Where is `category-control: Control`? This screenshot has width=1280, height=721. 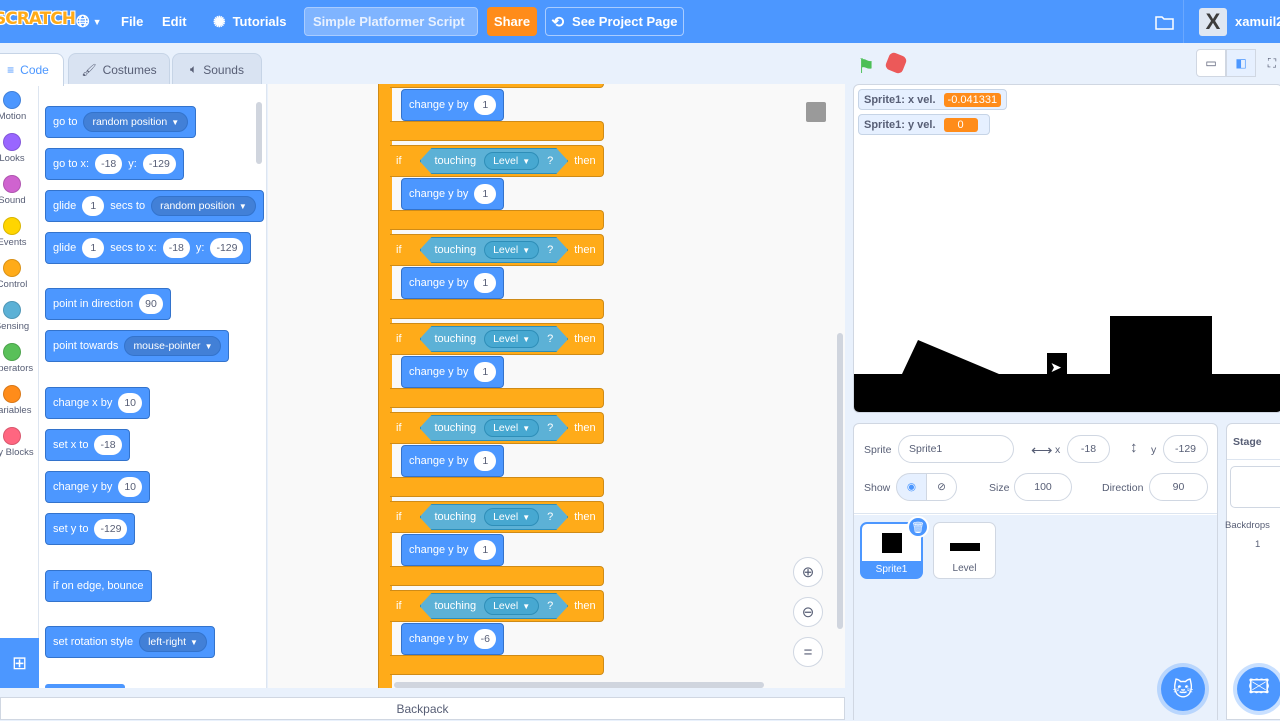
category-control: Control is located at coordinates (20, 274).